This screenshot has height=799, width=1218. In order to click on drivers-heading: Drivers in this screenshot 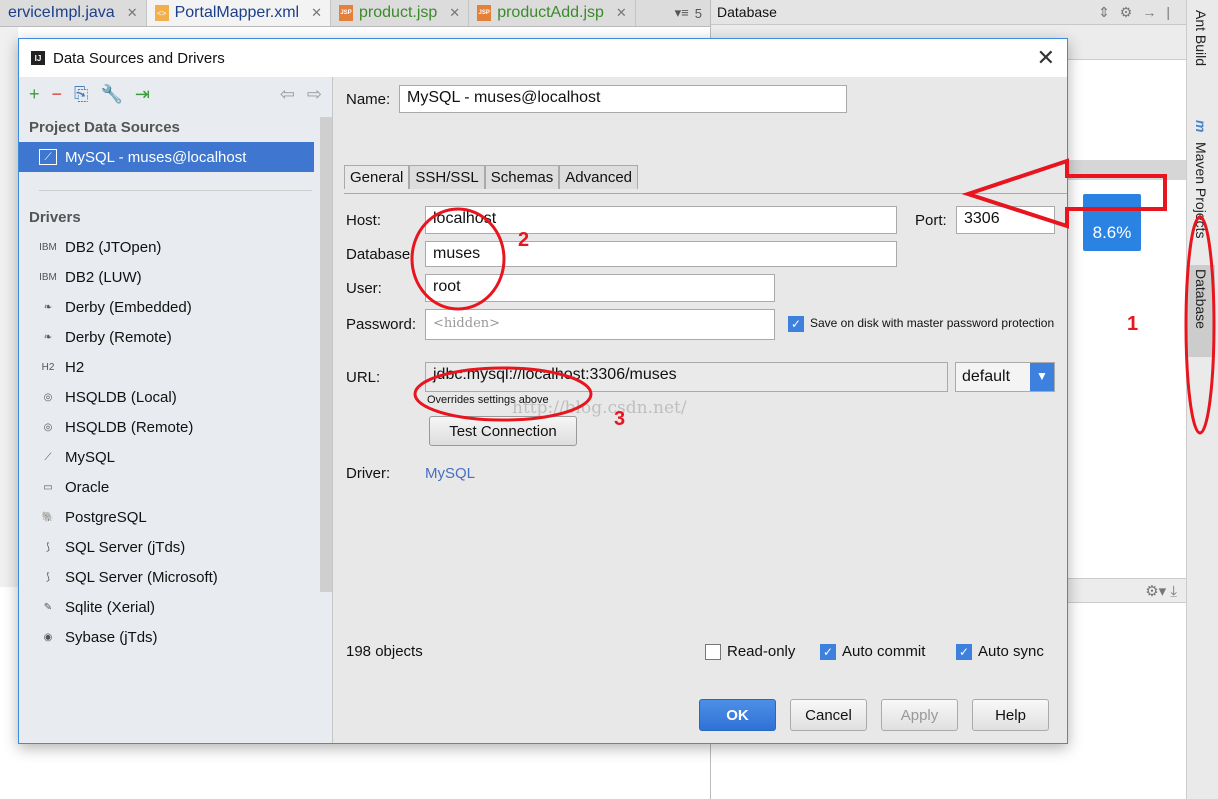, I will do `click(55, 217)`.